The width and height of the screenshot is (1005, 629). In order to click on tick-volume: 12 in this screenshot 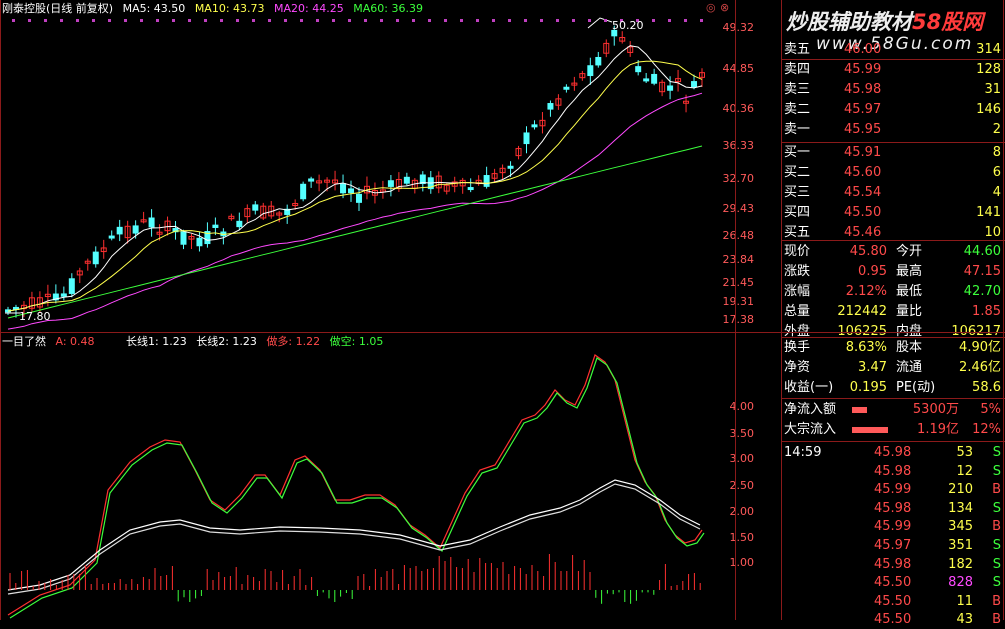, I will do `click(964, 471)`.